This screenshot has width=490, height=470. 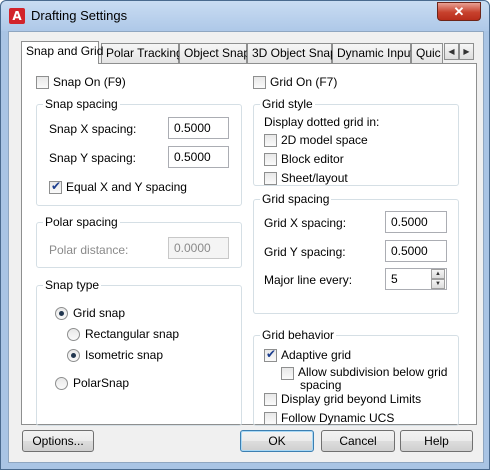 I want to click on model-space-checkbox: 2D model space, so click(x=316, y=140).